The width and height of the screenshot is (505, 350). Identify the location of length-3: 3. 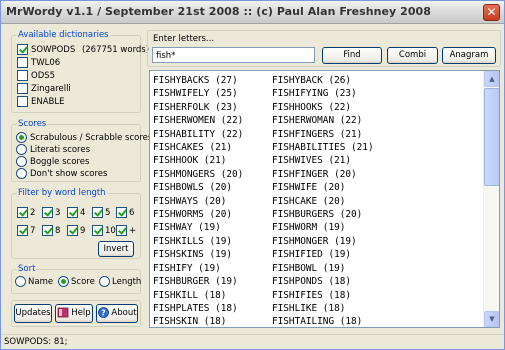
(51, 212).